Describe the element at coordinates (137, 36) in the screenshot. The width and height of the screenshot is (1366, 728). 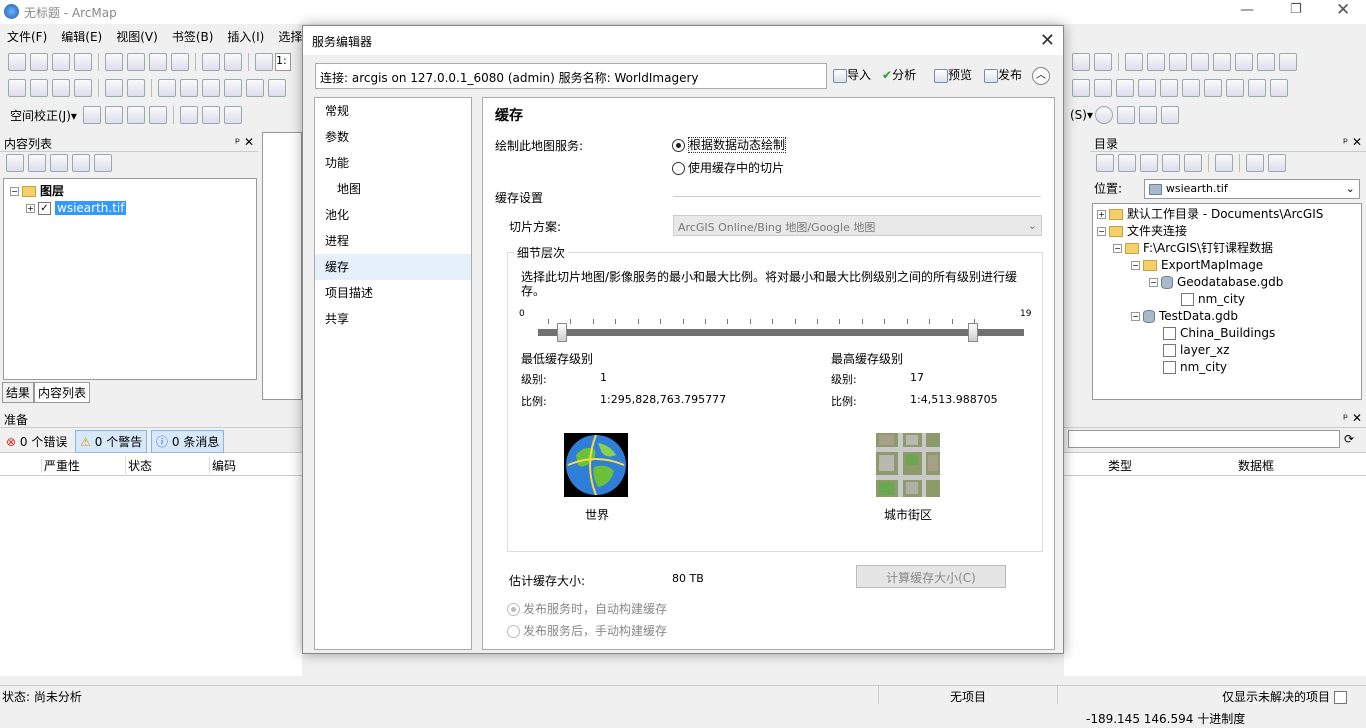
I see `menu-view: 视图(V)` at that location.